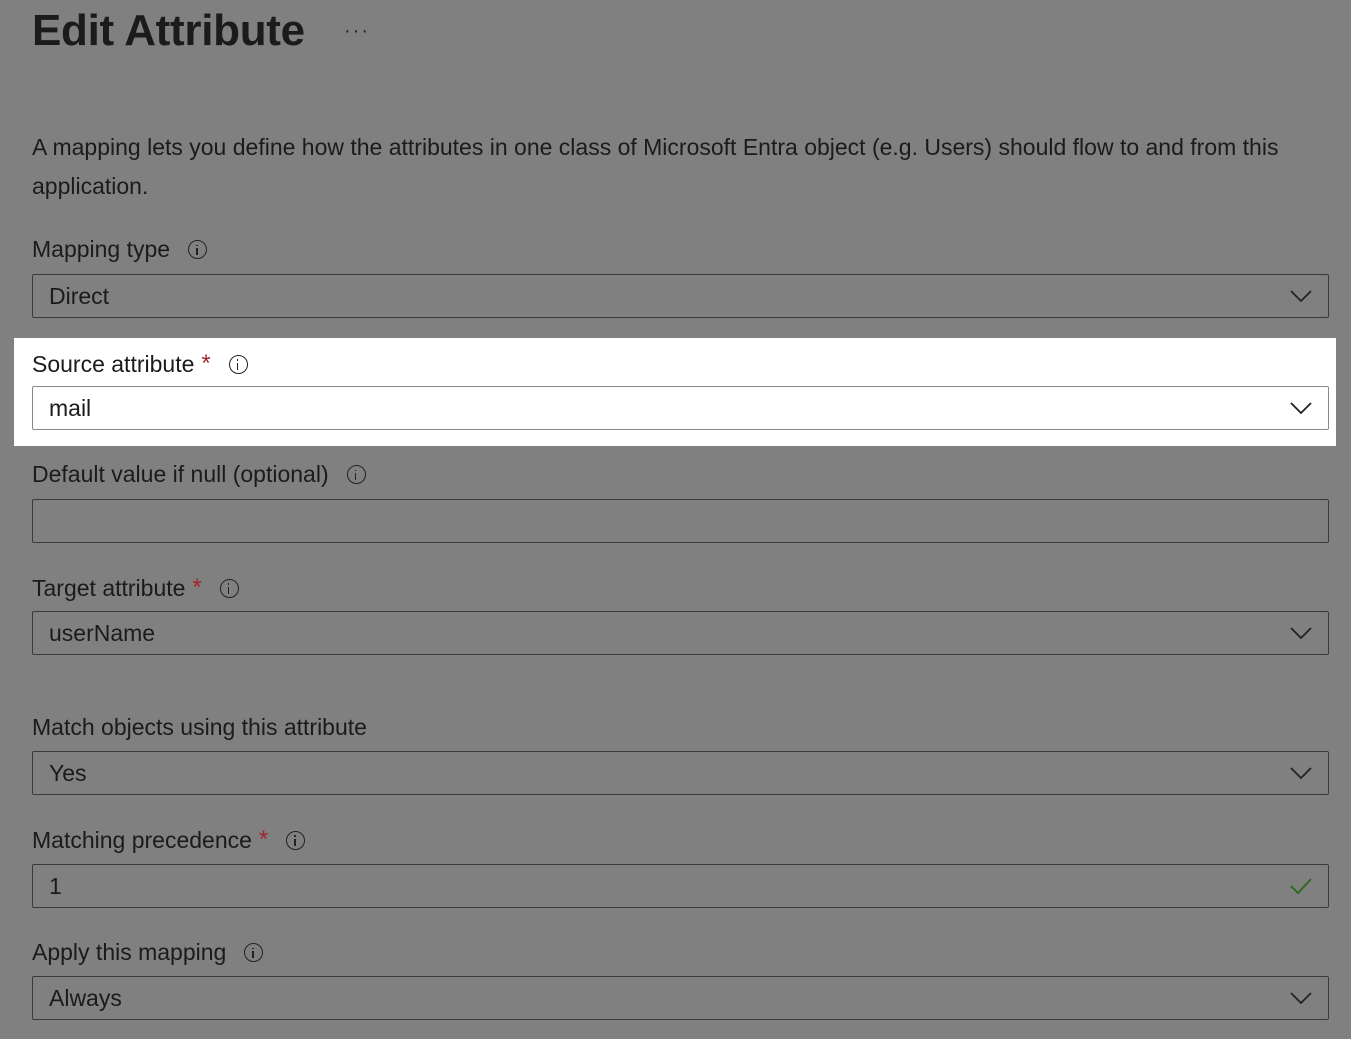  Describe the element at coordinates (142, 839) in the screenshot. I see `matching-precedence-label: Matching precedence` at that location.